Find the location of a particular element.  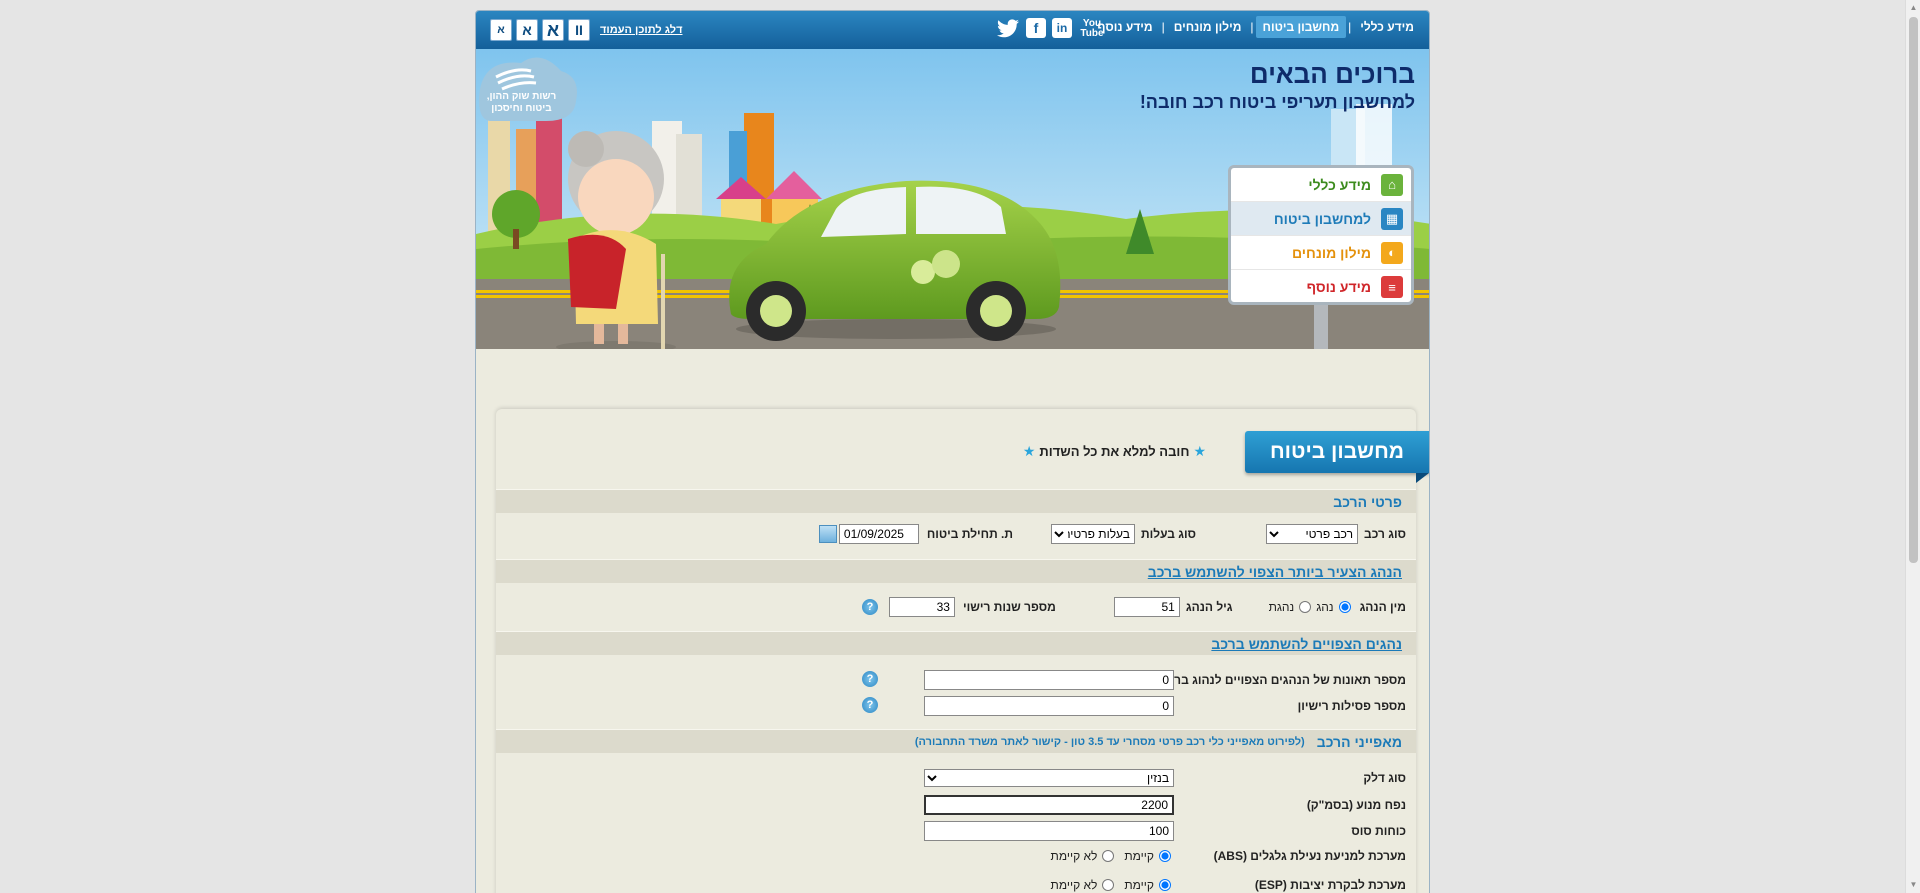

fuel-row: סוג דלק בנזין is located at coordinates (1165, 778).